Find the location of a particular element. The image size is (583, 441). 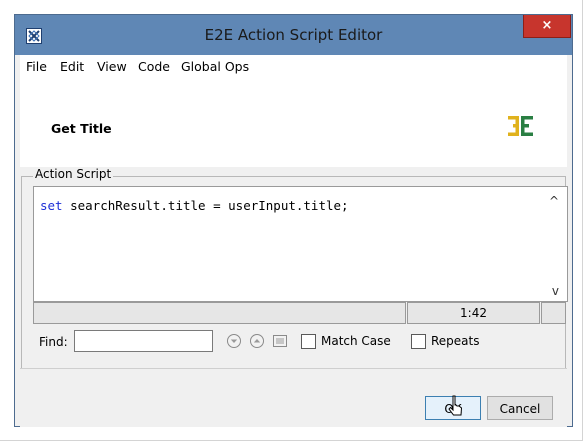

app-icon is located at coordinates (34, 36).